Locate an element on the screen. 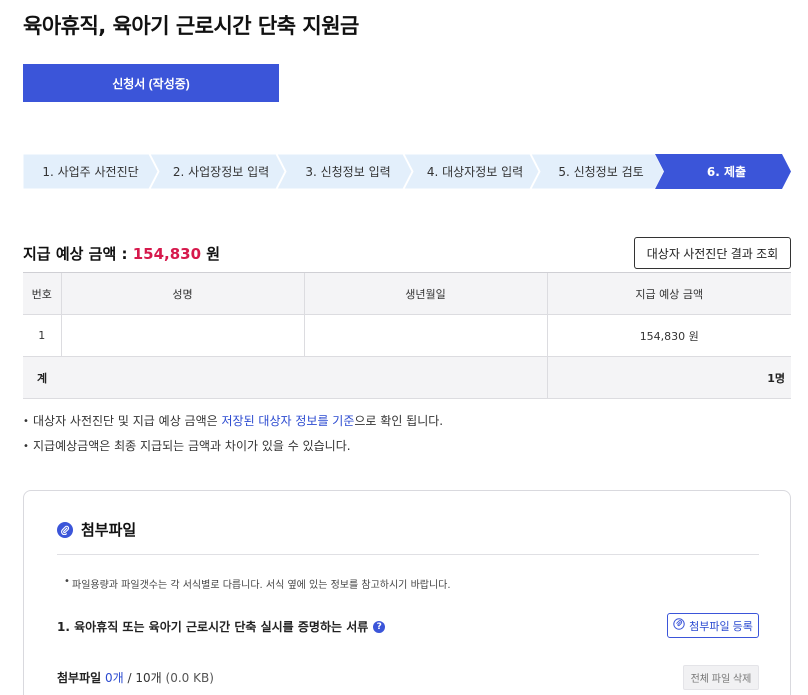 This screenshot has height=695, width=808. total-count: 1명 is located at coordinates (668, 377).